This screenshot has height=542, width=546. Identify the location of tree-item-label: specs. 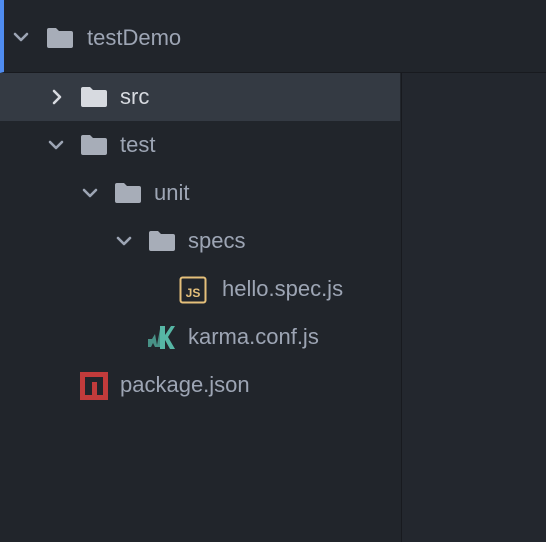
(217, 240).